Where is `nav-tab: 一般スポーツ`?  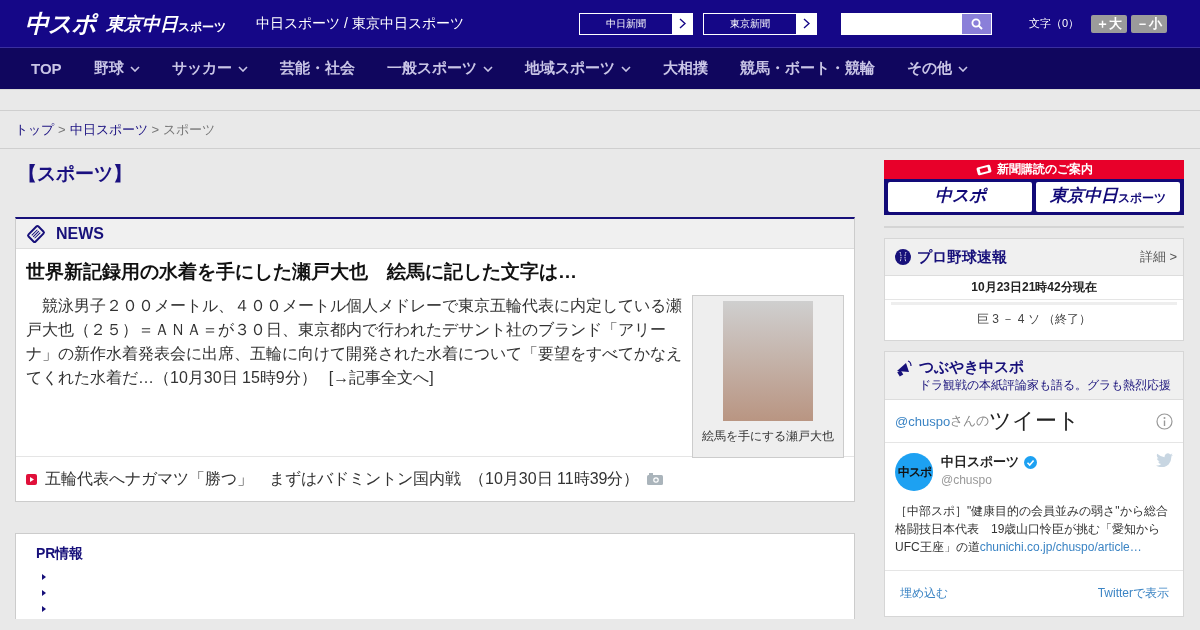 nav-tab: 一般スポーツ is located at coordinates (439, 68).